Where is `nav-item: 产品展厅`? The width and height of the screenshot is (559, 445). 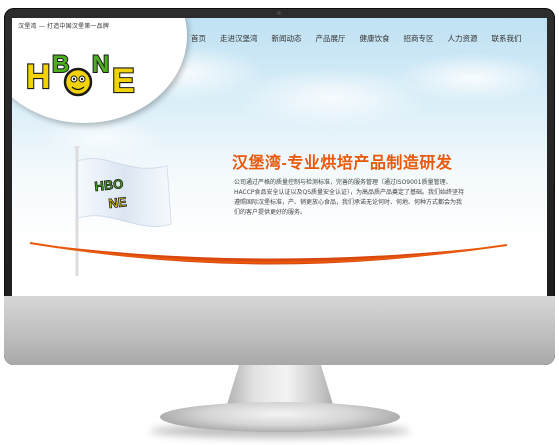 nav-item: 产品展厅 is located at coordinates (331, 38).